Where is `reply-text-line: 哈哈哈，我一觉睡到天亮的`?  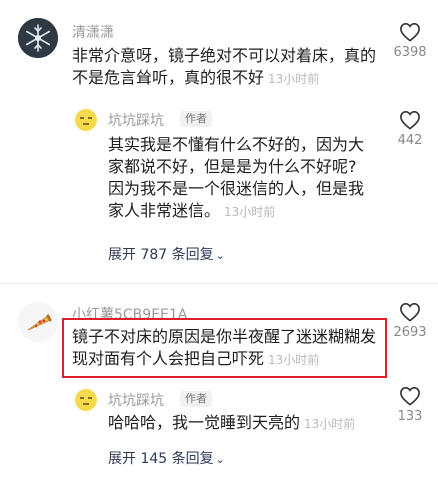 reply-text-line: 哈哈哈，我一觉睡到天亮的 is located at coordinates (204, 422).